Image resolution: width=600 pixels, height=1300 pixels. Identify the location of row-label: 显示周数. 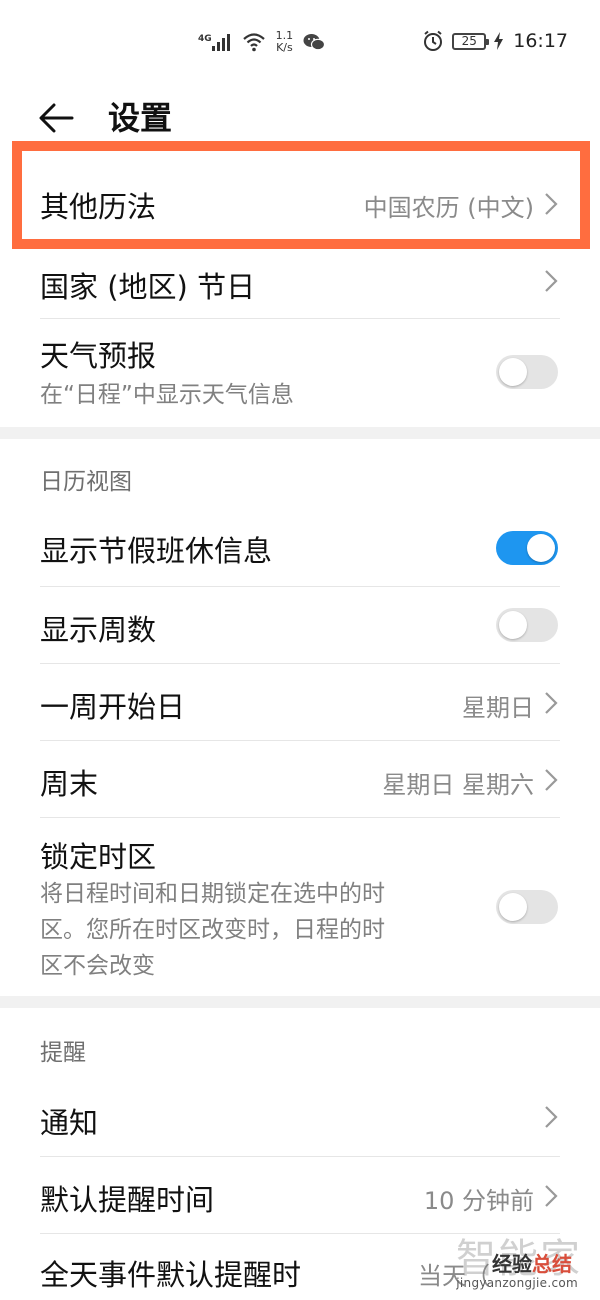
(98, 630).